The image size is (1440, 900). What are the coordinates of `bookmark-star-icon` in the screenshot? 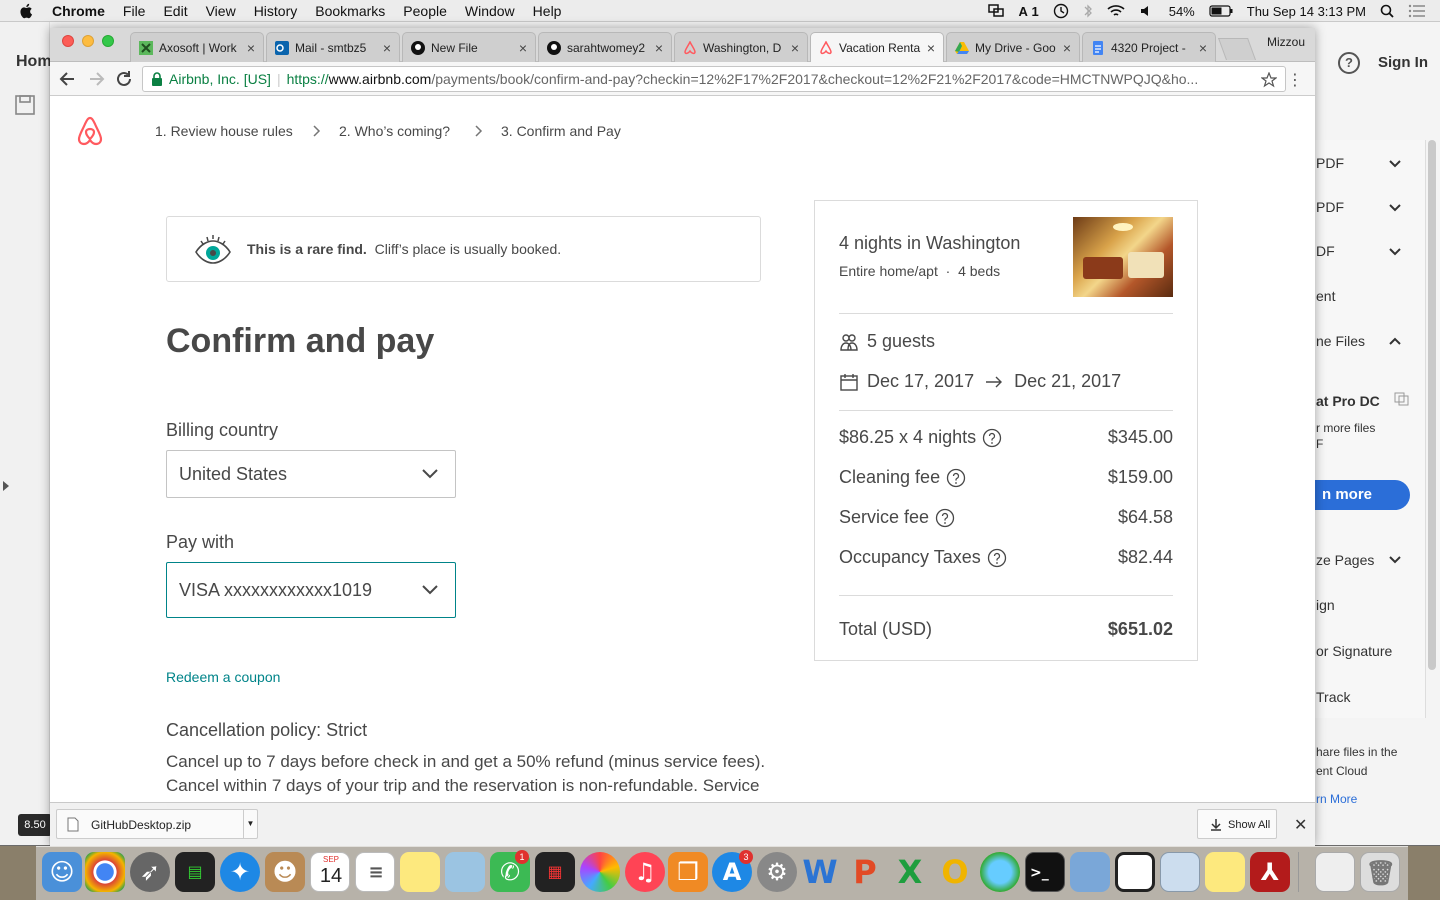 It's located at (1269, 80).